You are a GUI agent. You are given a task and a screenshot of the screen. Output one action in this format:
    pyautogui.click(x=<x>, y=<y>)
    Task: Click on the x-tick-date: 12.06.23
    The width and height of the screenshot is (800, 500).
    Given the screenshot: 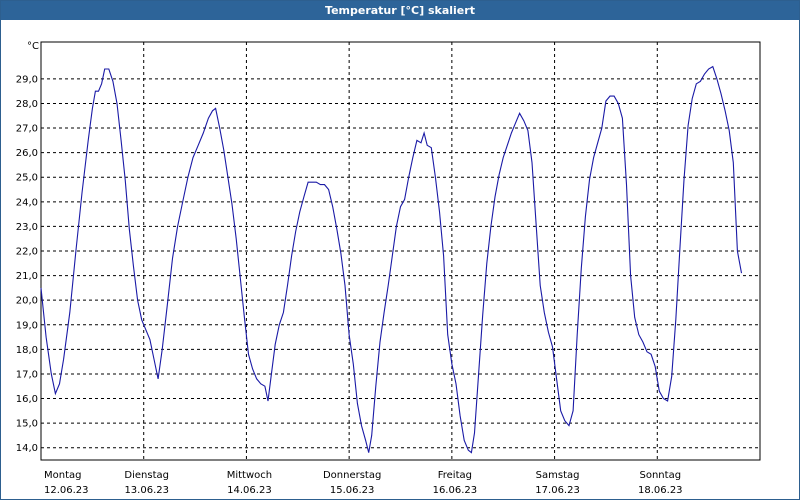 What is the action you would take?
    pyautogui.click(x=66, y=490)
    